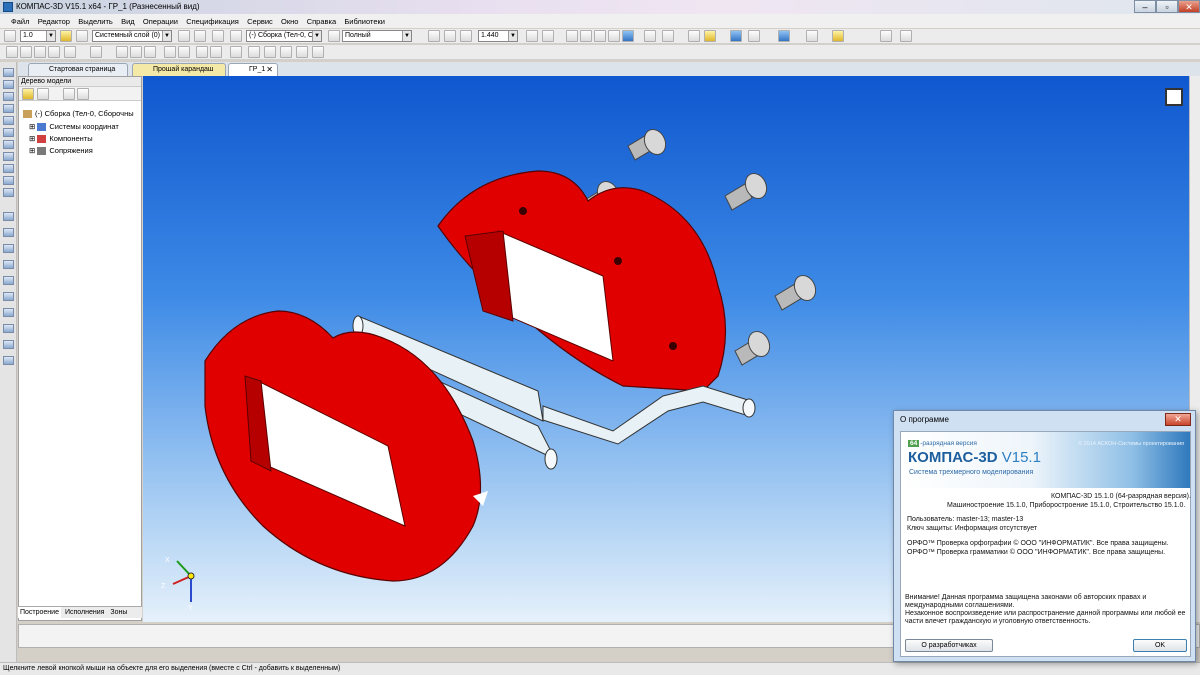  What do you see at coordinates (8, 312) in the screenshot?
I see `tool-18-icon` at bounding box center [8, 312].